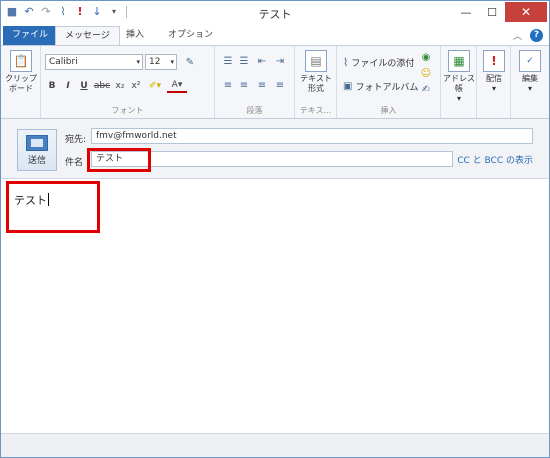 The width and height of the screenshot is (550, 458). What do you see at coordinates (94, 62) in the screenshot?
I see `font-family-select: Calibri ▾` at bounding box center [94, 62].